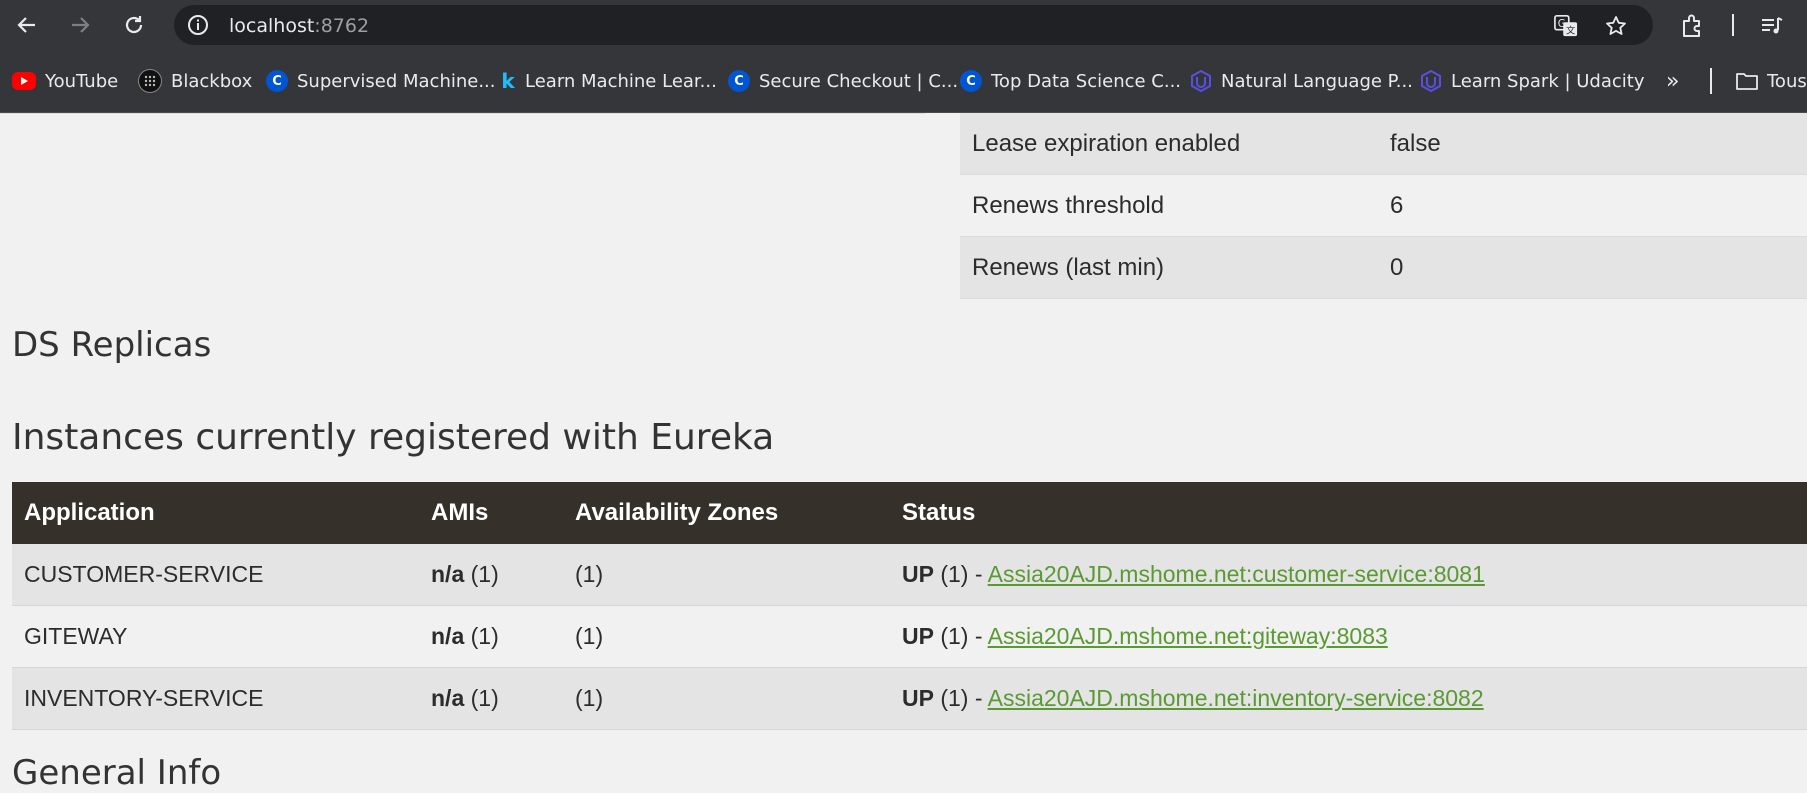 The image size is (1807, 793). Describe the element at coordinates (150, 81) in the screenshot. I see `blackbox-icon` at that location.